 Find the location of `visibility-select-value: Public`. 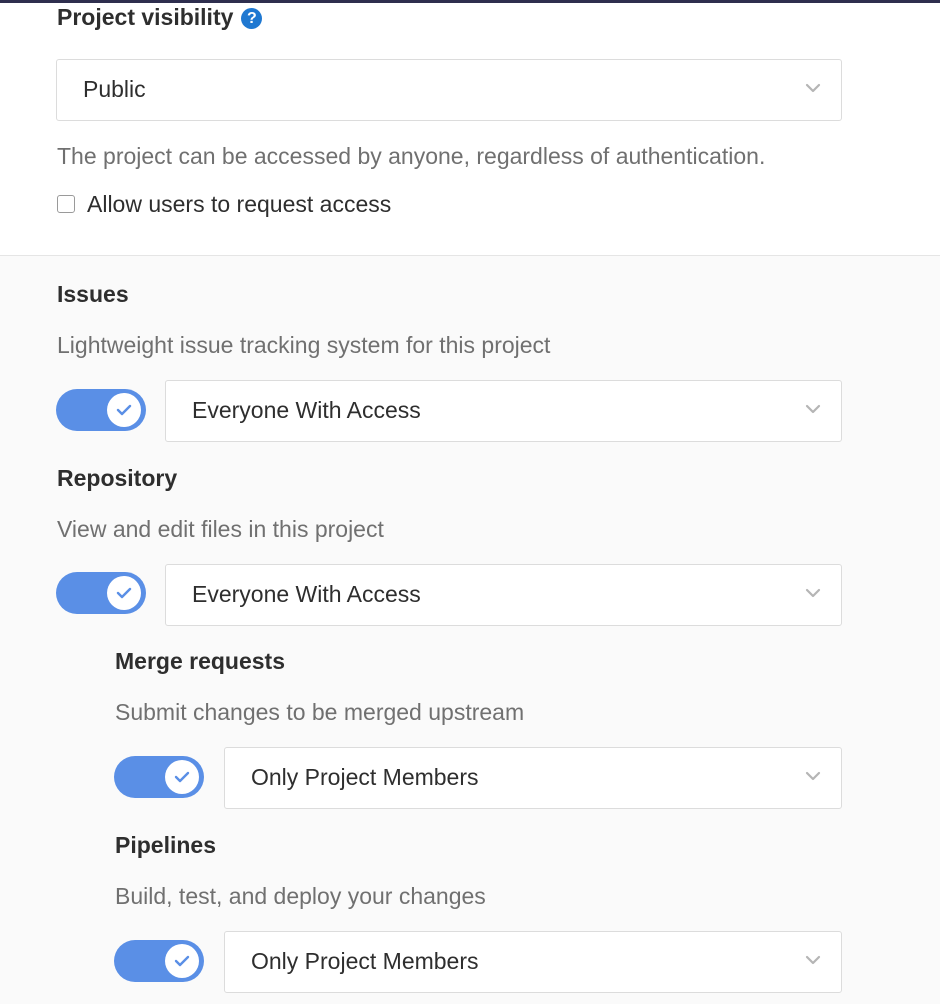

visibility-select-value: Public is located at coordinates (114, 89).